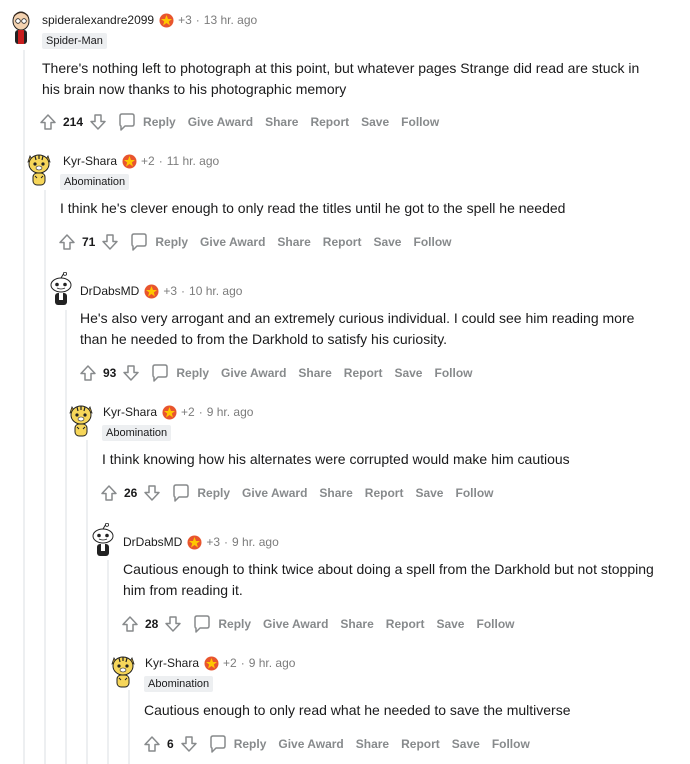  I want to click on vote-score: 93, so click(110, 373).